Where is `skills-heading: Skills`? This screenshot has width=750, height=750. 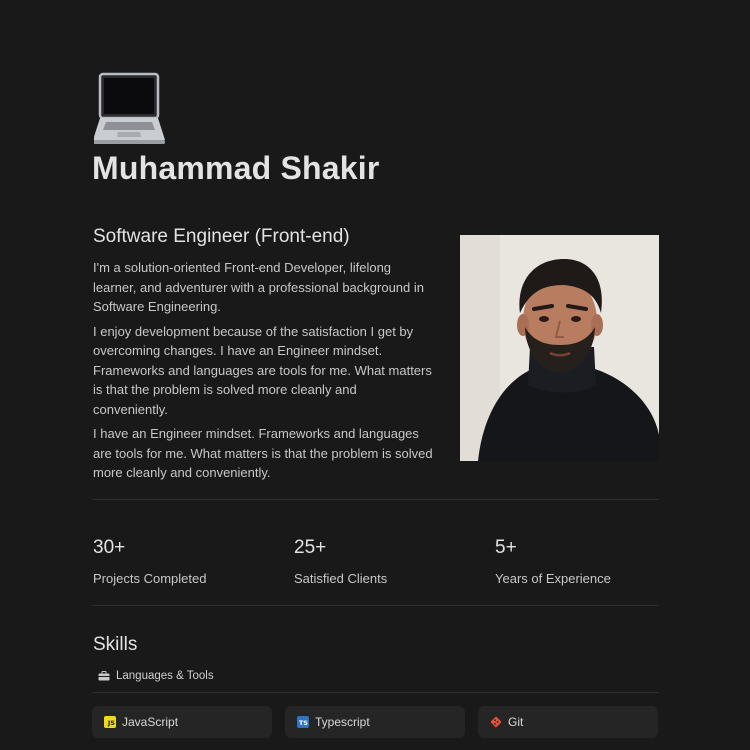 skills-heading: Skills is located at coordinates (115, 644).